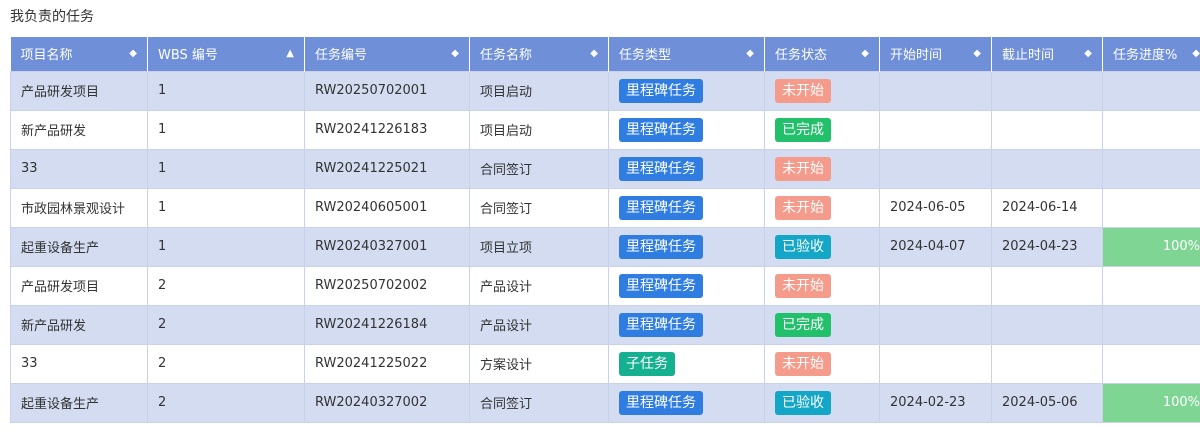 This screenshot has height=429, width=1200. What do you see at coordinates (341, 56) in the screenshot?
I see `column-header-label: 任务编号` at bounding box center [341, 56].